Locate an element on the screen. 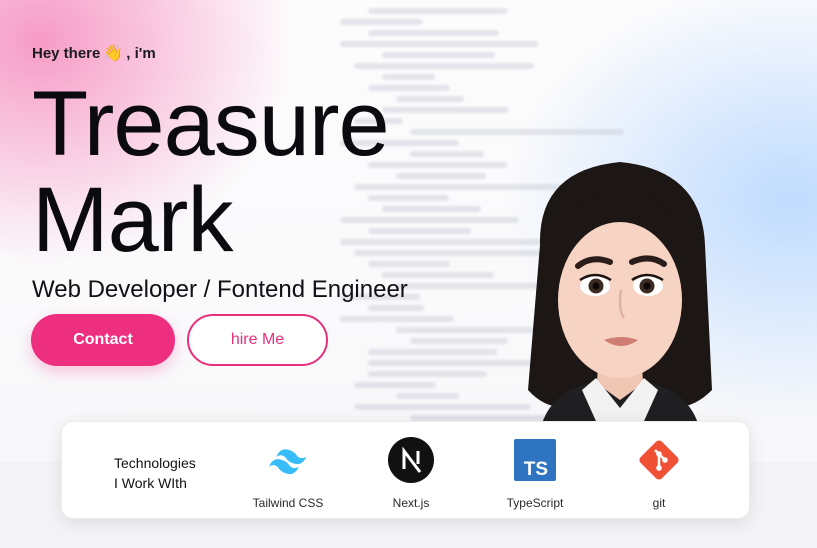 This screenshot has width=817, height=548. git-icon is located at coordinates (659, 460).